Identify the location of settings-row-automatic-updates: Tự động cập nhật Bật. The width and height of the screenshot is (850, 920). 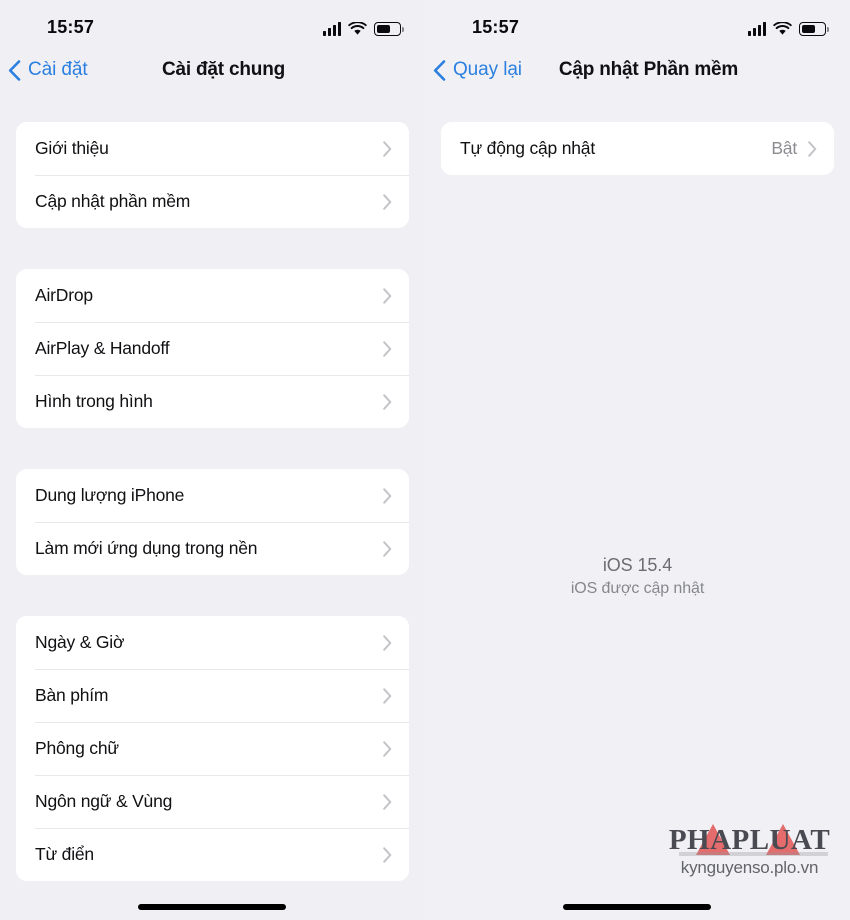
(637, 148).